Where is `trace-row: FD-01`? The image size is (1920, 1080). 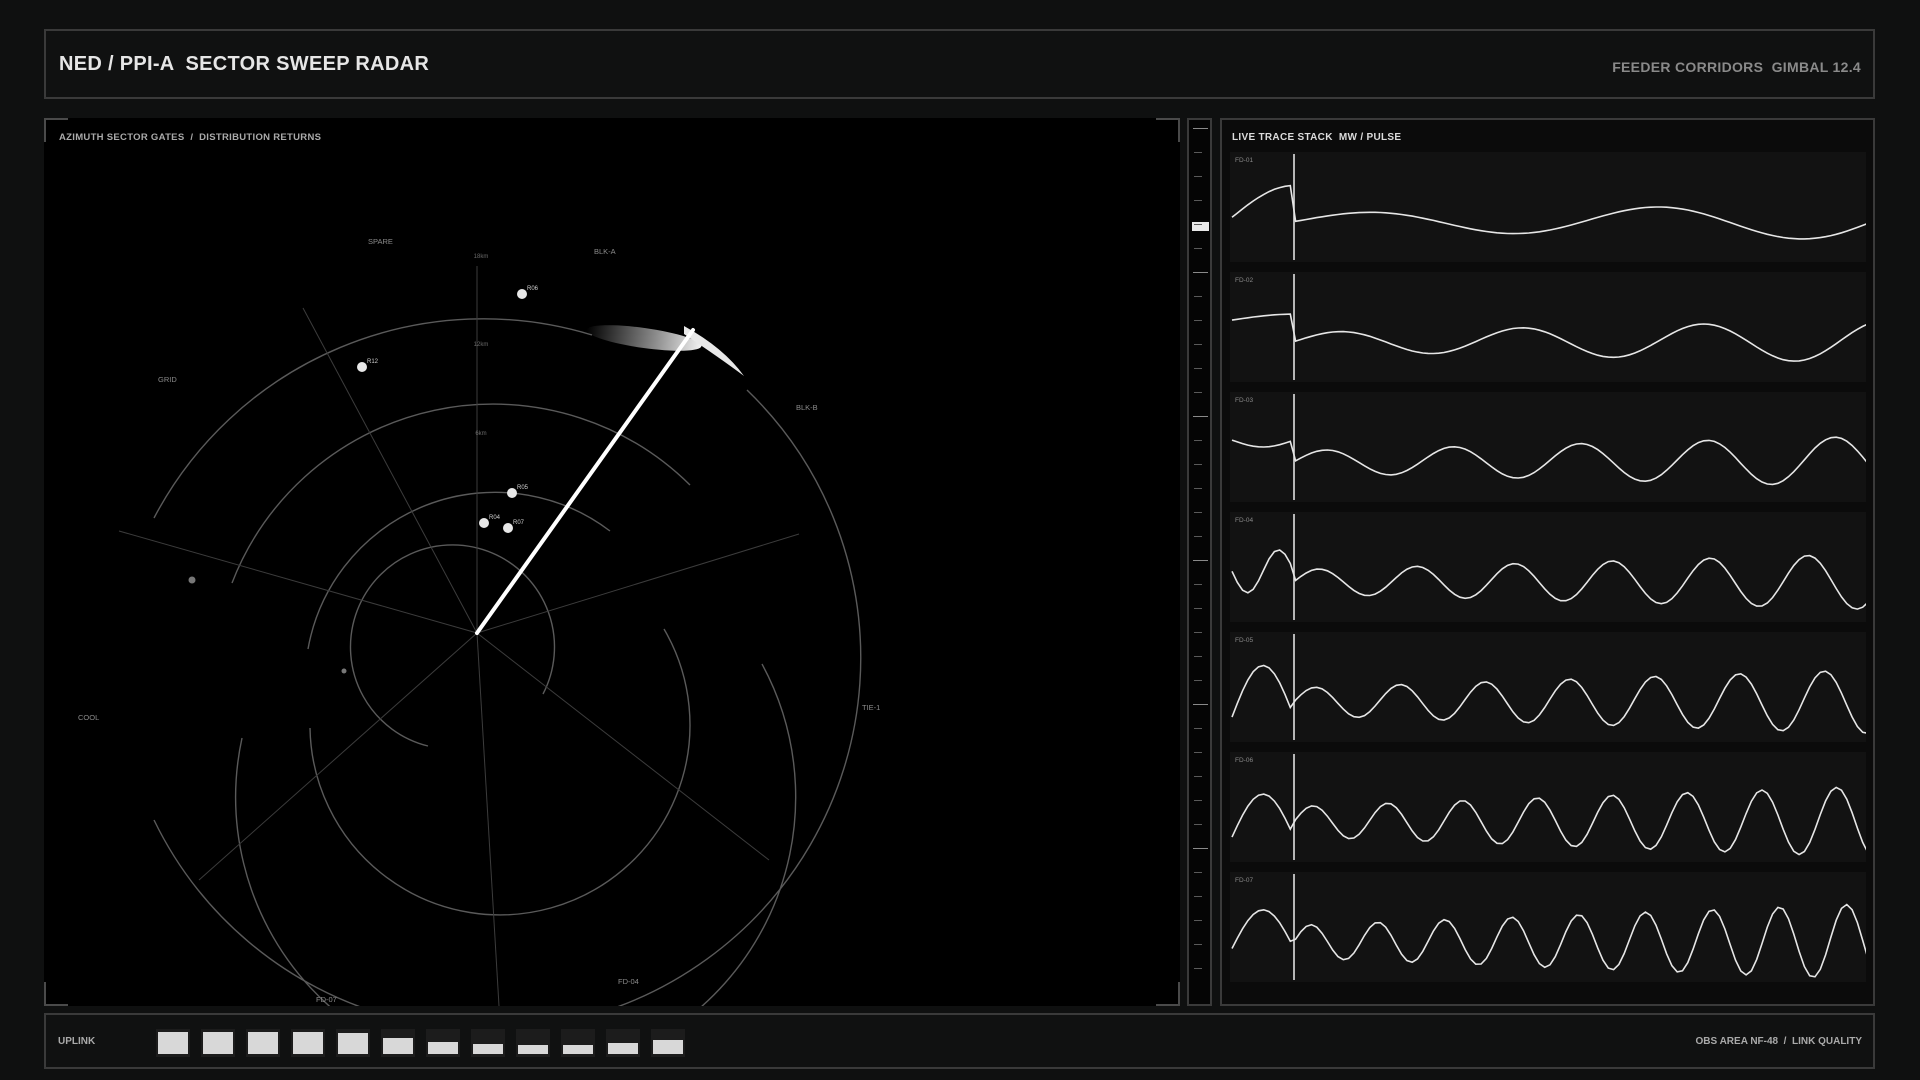
trace-row: FD-01 is located at coordinates (1548, 207).